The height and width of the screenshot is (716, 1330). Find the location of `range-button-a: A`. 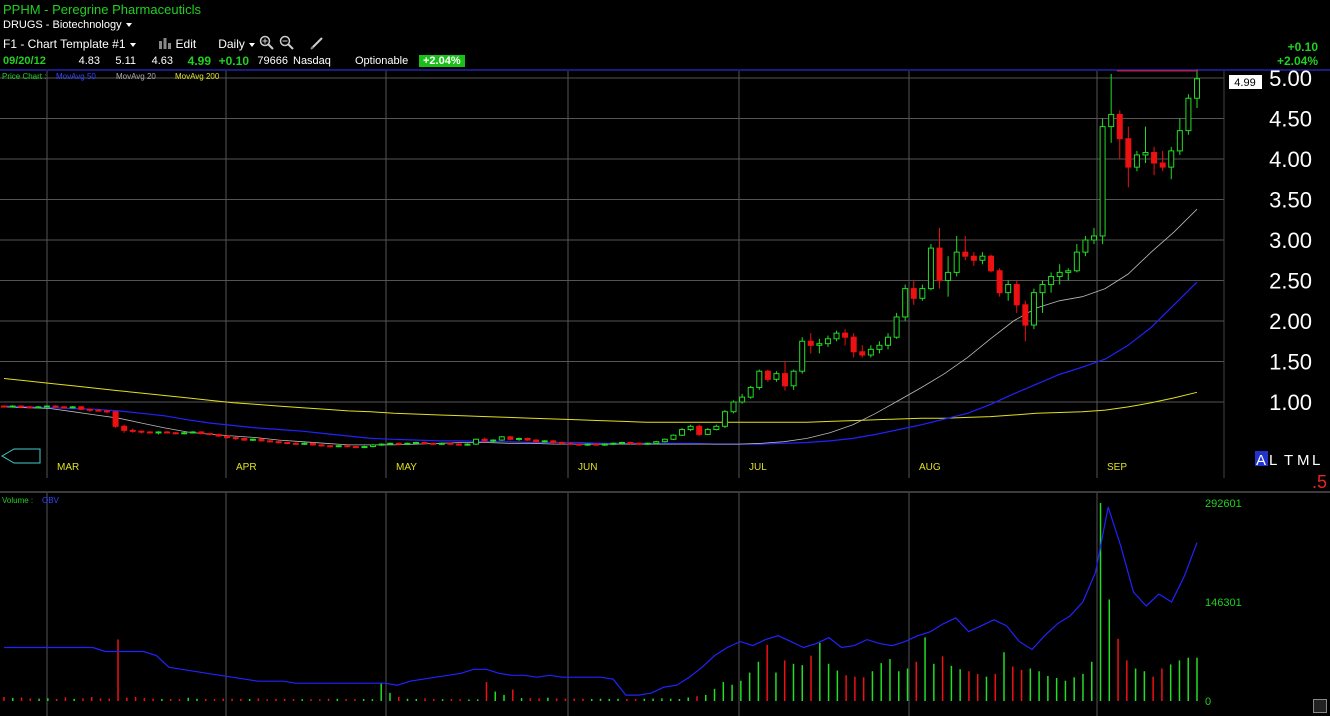

range-button-a: A is located at coordinates (1261, 460).